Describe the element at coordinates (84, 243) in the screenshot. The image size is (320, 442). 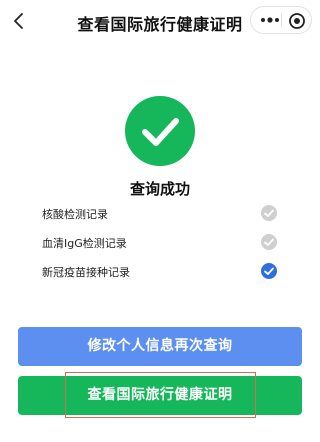
I see `record-label: 血清IgG检测记录` at that location.